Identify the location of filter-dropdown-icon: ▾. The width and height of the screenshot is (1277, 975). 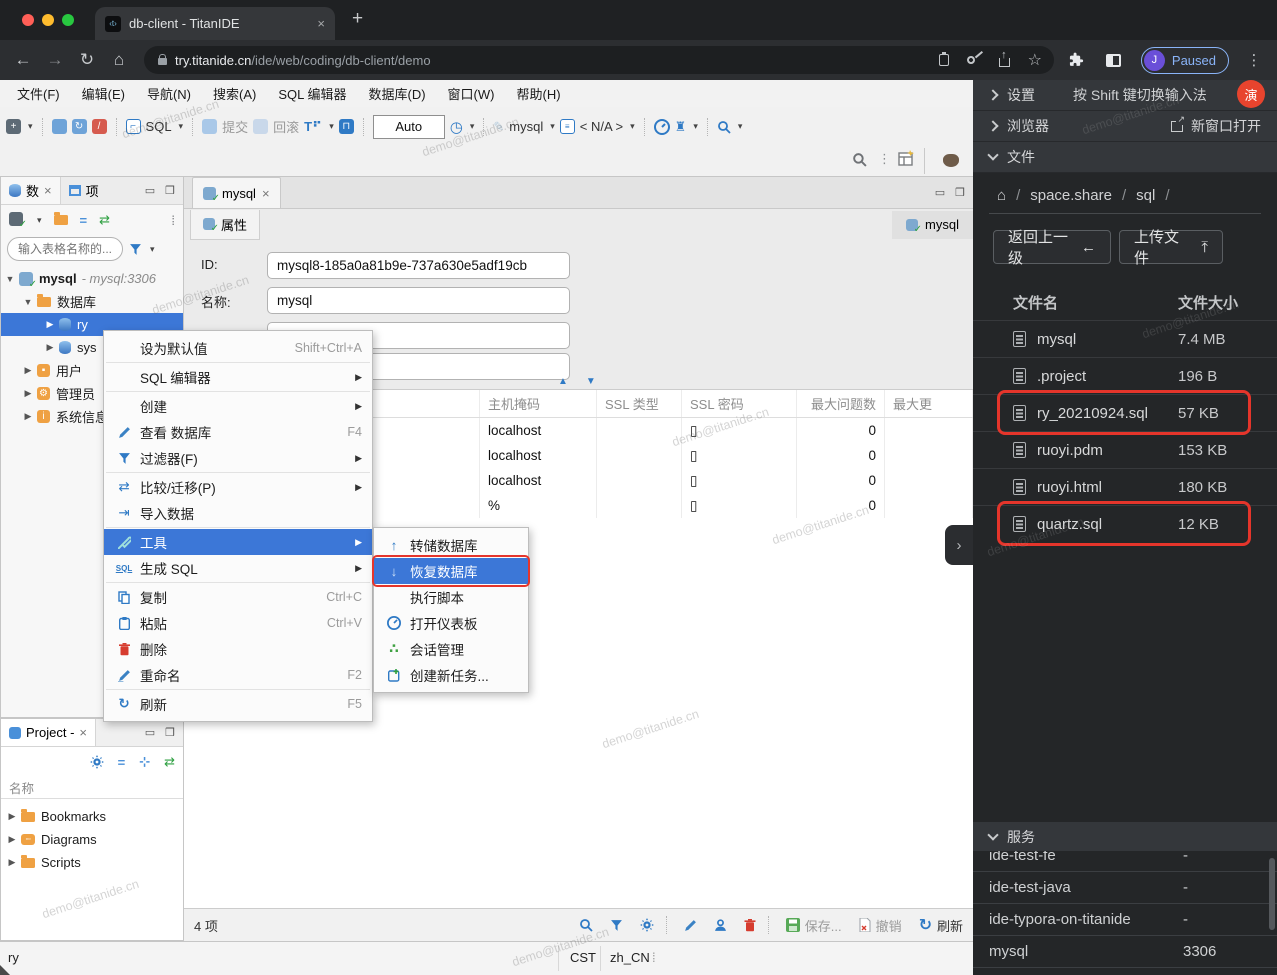
(152, 249).